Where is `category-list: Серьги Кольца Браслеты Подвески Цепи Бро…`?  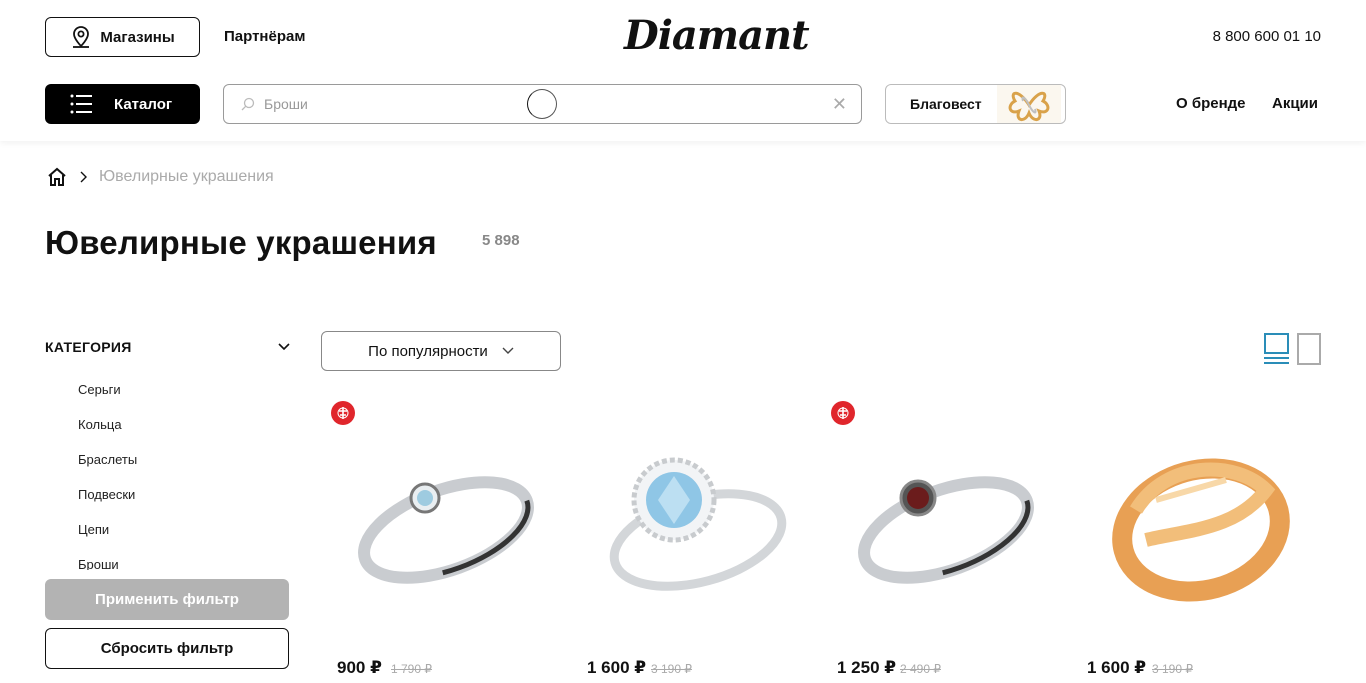
category-list: Серьги Кольца Браслеты Подвески Цепи Бро… is located at coordinates (107, 475).